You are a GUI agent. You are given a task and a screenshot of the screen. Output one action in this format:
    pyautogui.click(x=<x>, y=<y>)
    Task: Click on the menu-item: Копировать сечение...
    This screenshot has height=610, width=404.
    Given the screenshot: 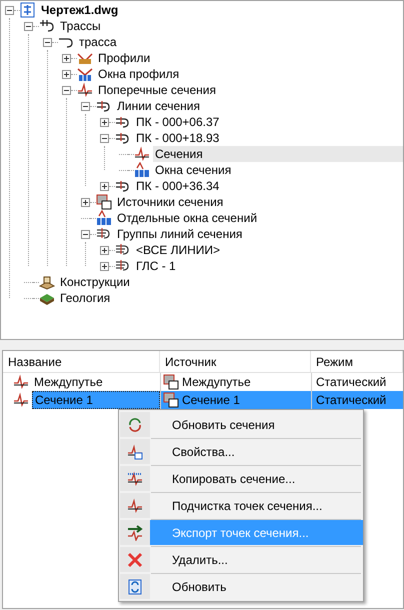 What is the action you would take?
    pyautogui.click(x=241, y=478)
    